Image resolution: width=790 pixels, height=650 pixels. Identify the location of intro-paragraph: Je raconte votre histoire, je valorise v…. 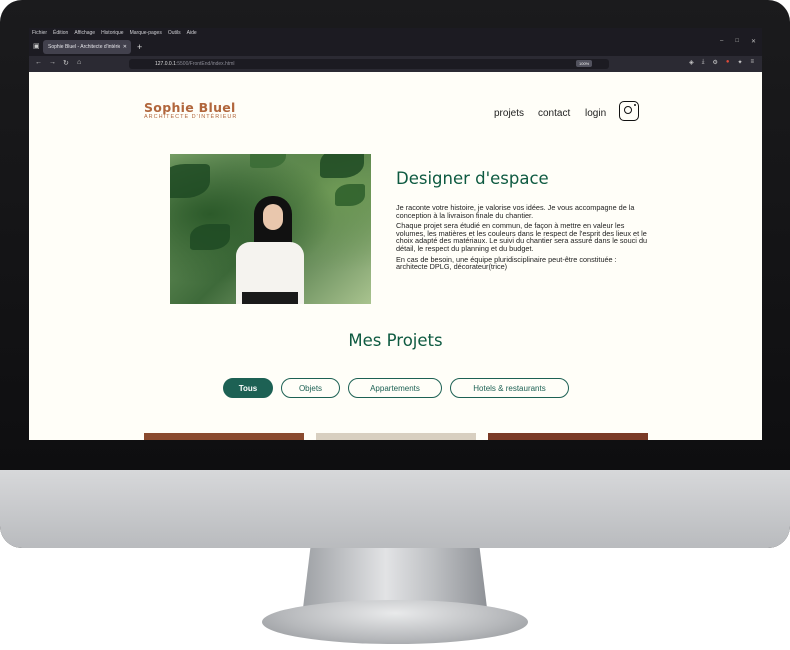
(515, 211).